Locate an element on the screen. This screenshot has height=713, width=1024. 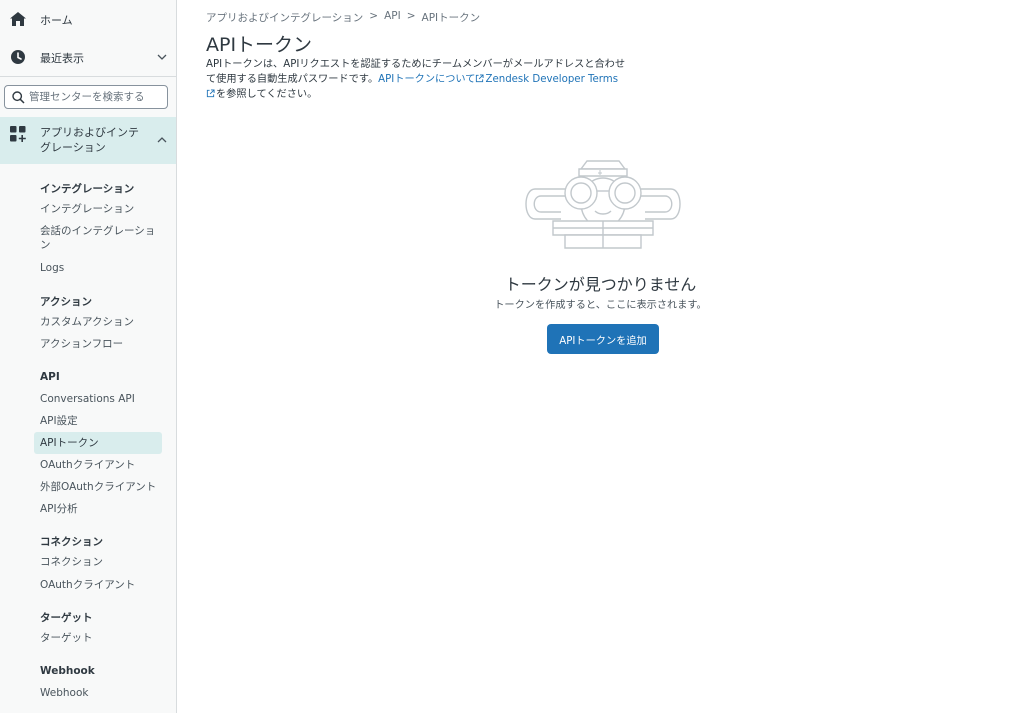
sidebar-item-external-oauth-clients: 外部OAuthクライアント is located at coordinates (102, 487).